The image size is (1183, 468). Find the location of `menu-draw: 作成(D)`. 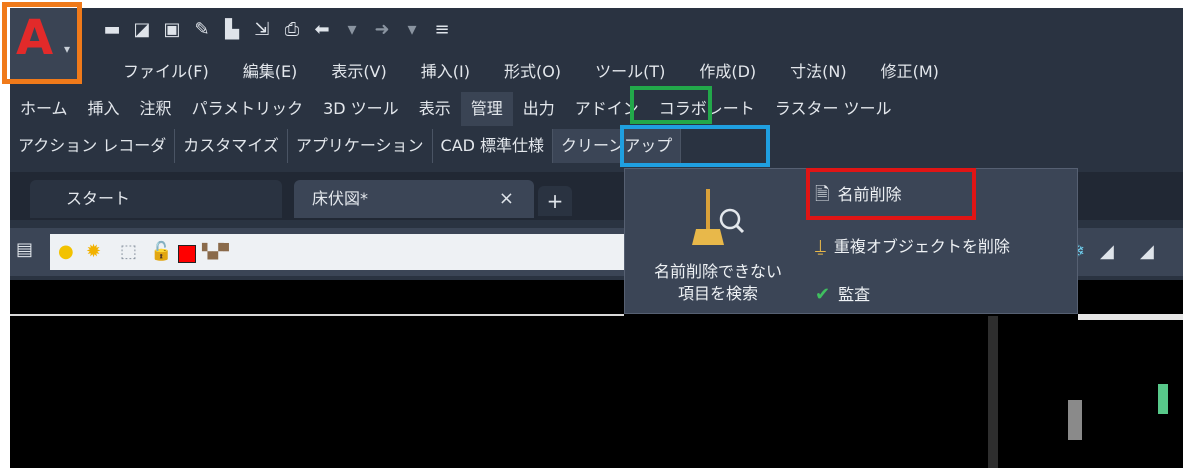

menu-draw: 作成(D) is located at coordinates (727, 72).